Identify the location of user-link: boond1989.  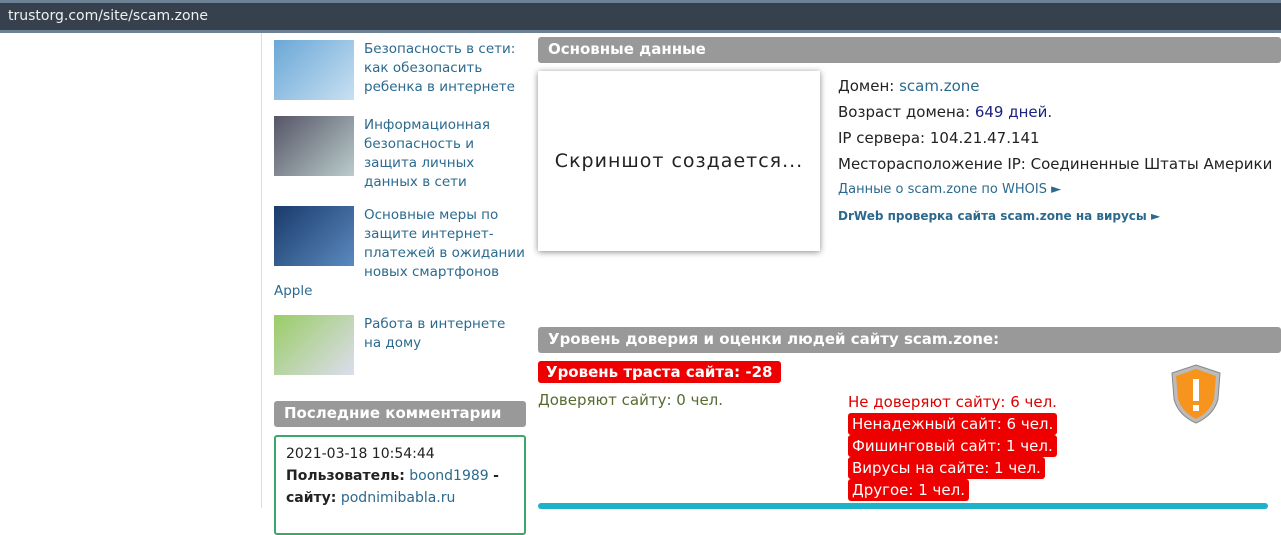
(448, 476).